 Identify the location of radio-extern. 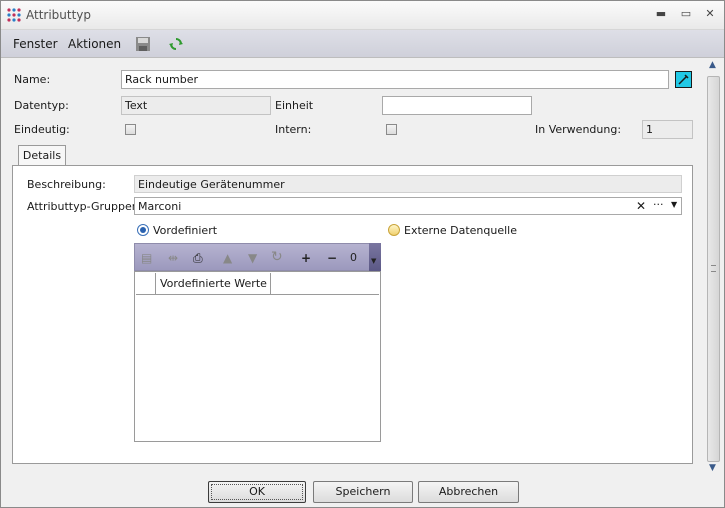
(394, 230).